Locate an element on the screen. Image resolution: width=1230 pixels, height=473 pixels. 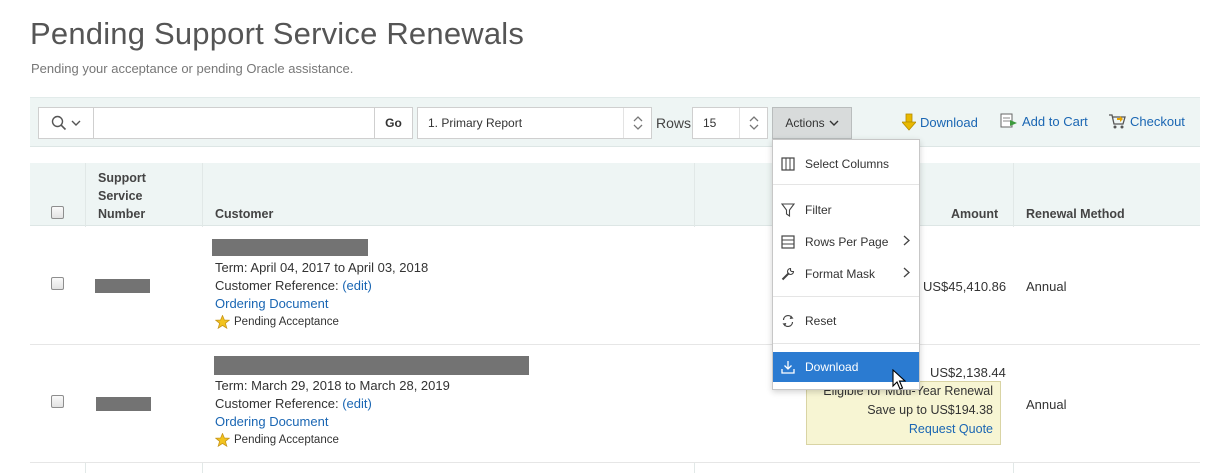
menu-item-reset: Reset is located at coordinates (846, 321).